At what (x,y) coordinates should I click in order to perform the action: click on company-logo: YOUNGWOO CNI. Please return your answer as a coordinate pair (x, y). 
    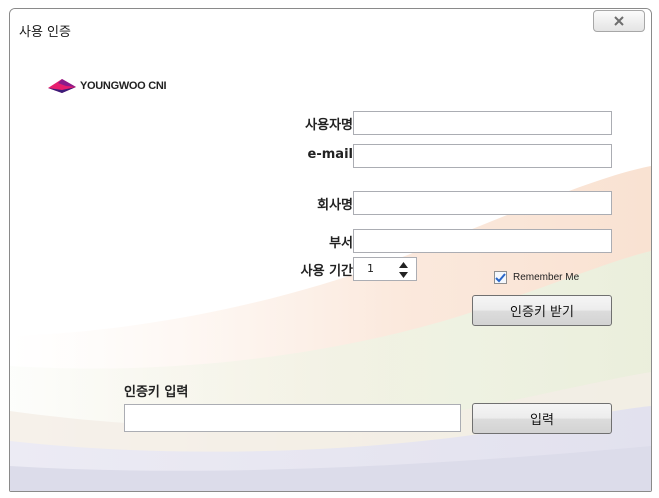
    Looking at the image, I should click on (107, 86).